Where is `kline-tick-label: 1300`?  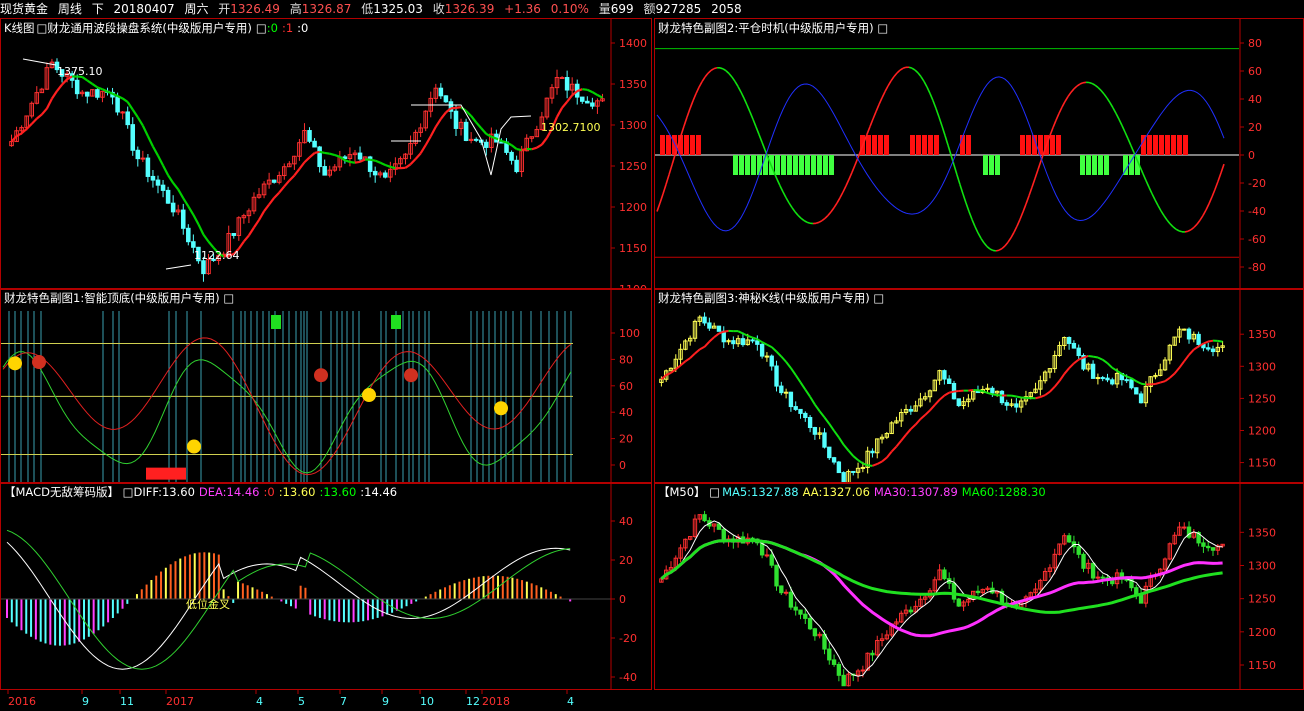 kline-tick-label: 1300 is located at coordinates (633, 125).